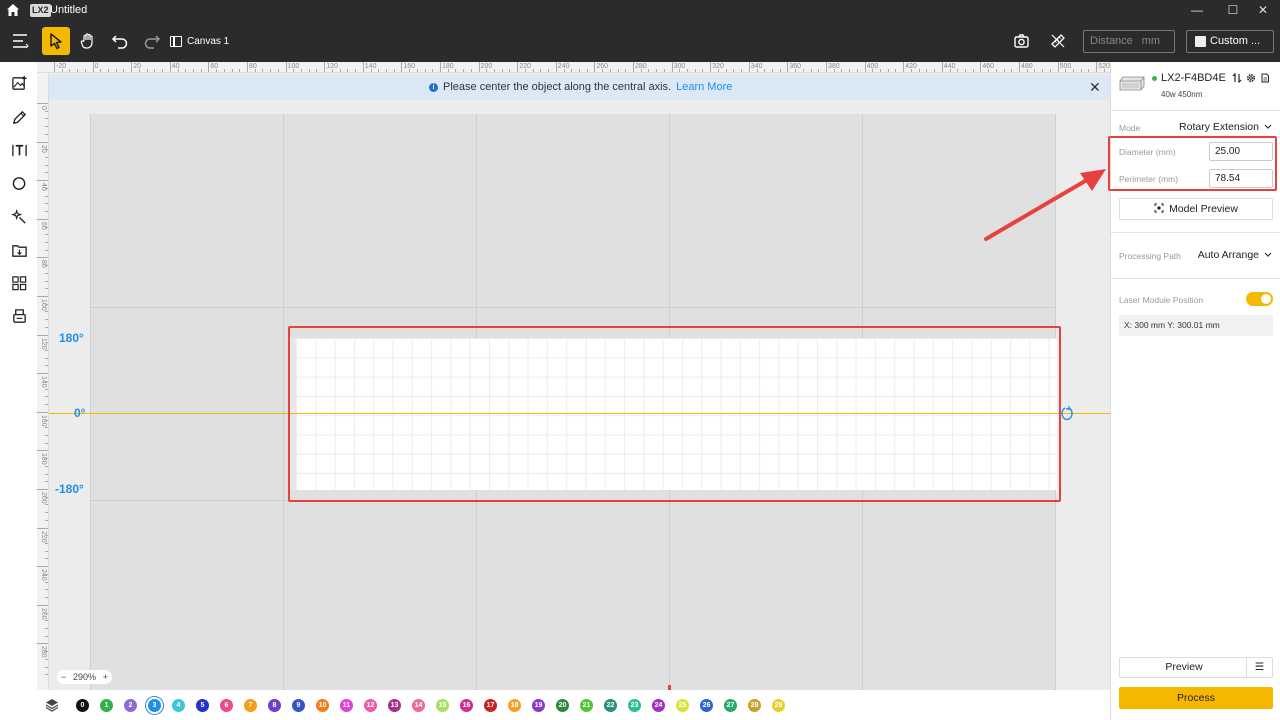 The image size is (1280, 720). Describe the element at coordinates (1095, 87) in the screenshot. I see `banner-close-icon: ✕` at that location.